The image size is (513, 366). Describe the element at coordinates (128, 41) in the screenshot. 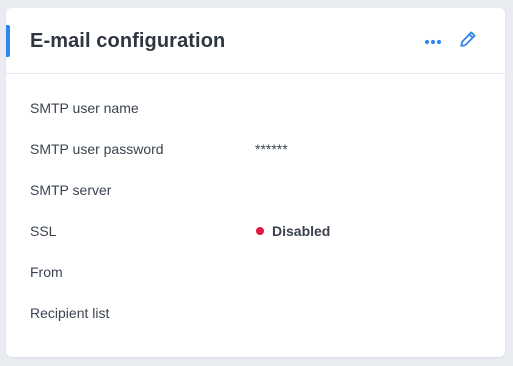

I see `card-title: E-mail configuration` at that location.